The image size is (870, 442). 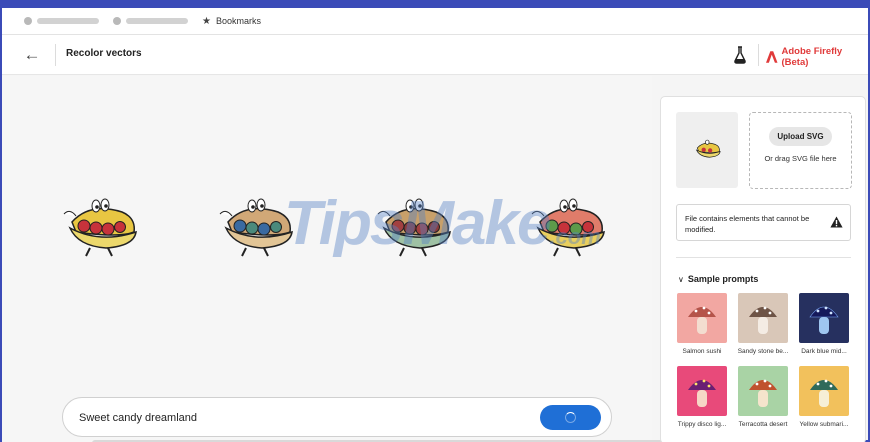 What do you see at coordinates (104, 53) in the screenshot?
I see `page-title: Recolor vectors` at bounding box center [104, 53].